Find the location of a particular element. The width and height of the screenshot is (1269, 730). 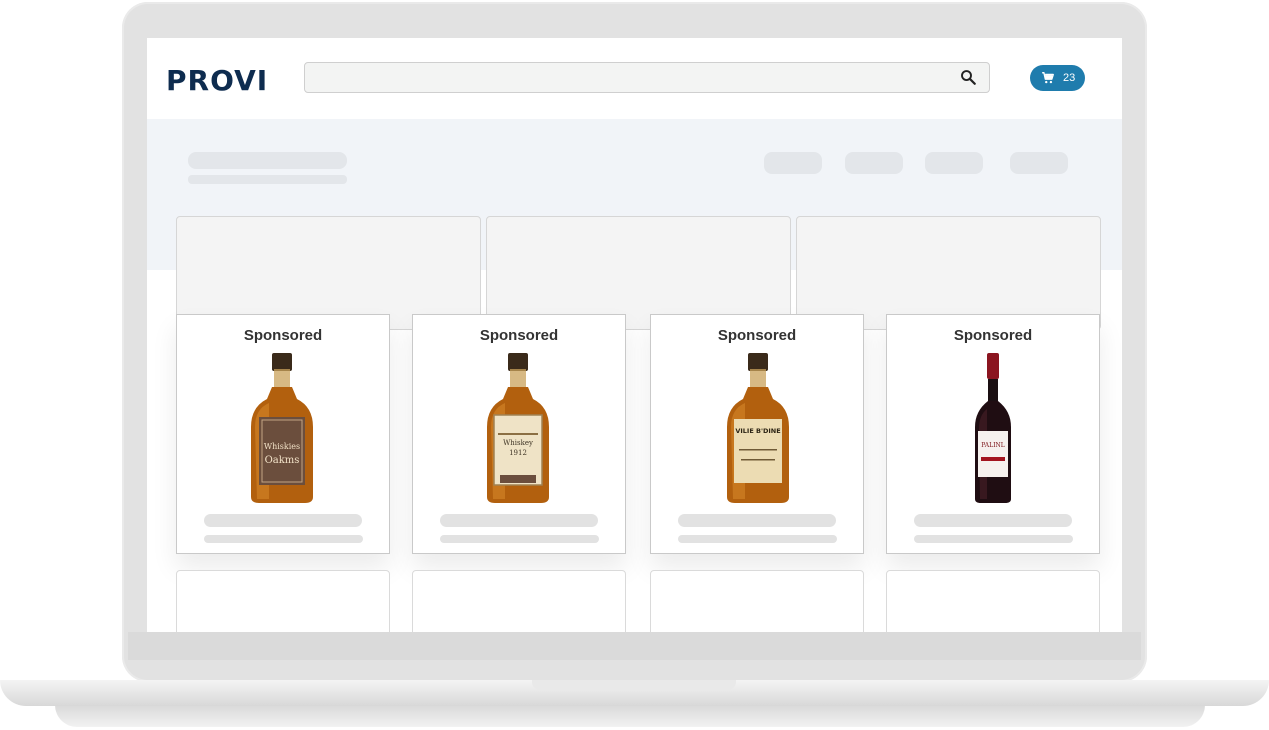

whiskey-bottle-image: VILIE B'DINE is located at coordinates (758, 428).